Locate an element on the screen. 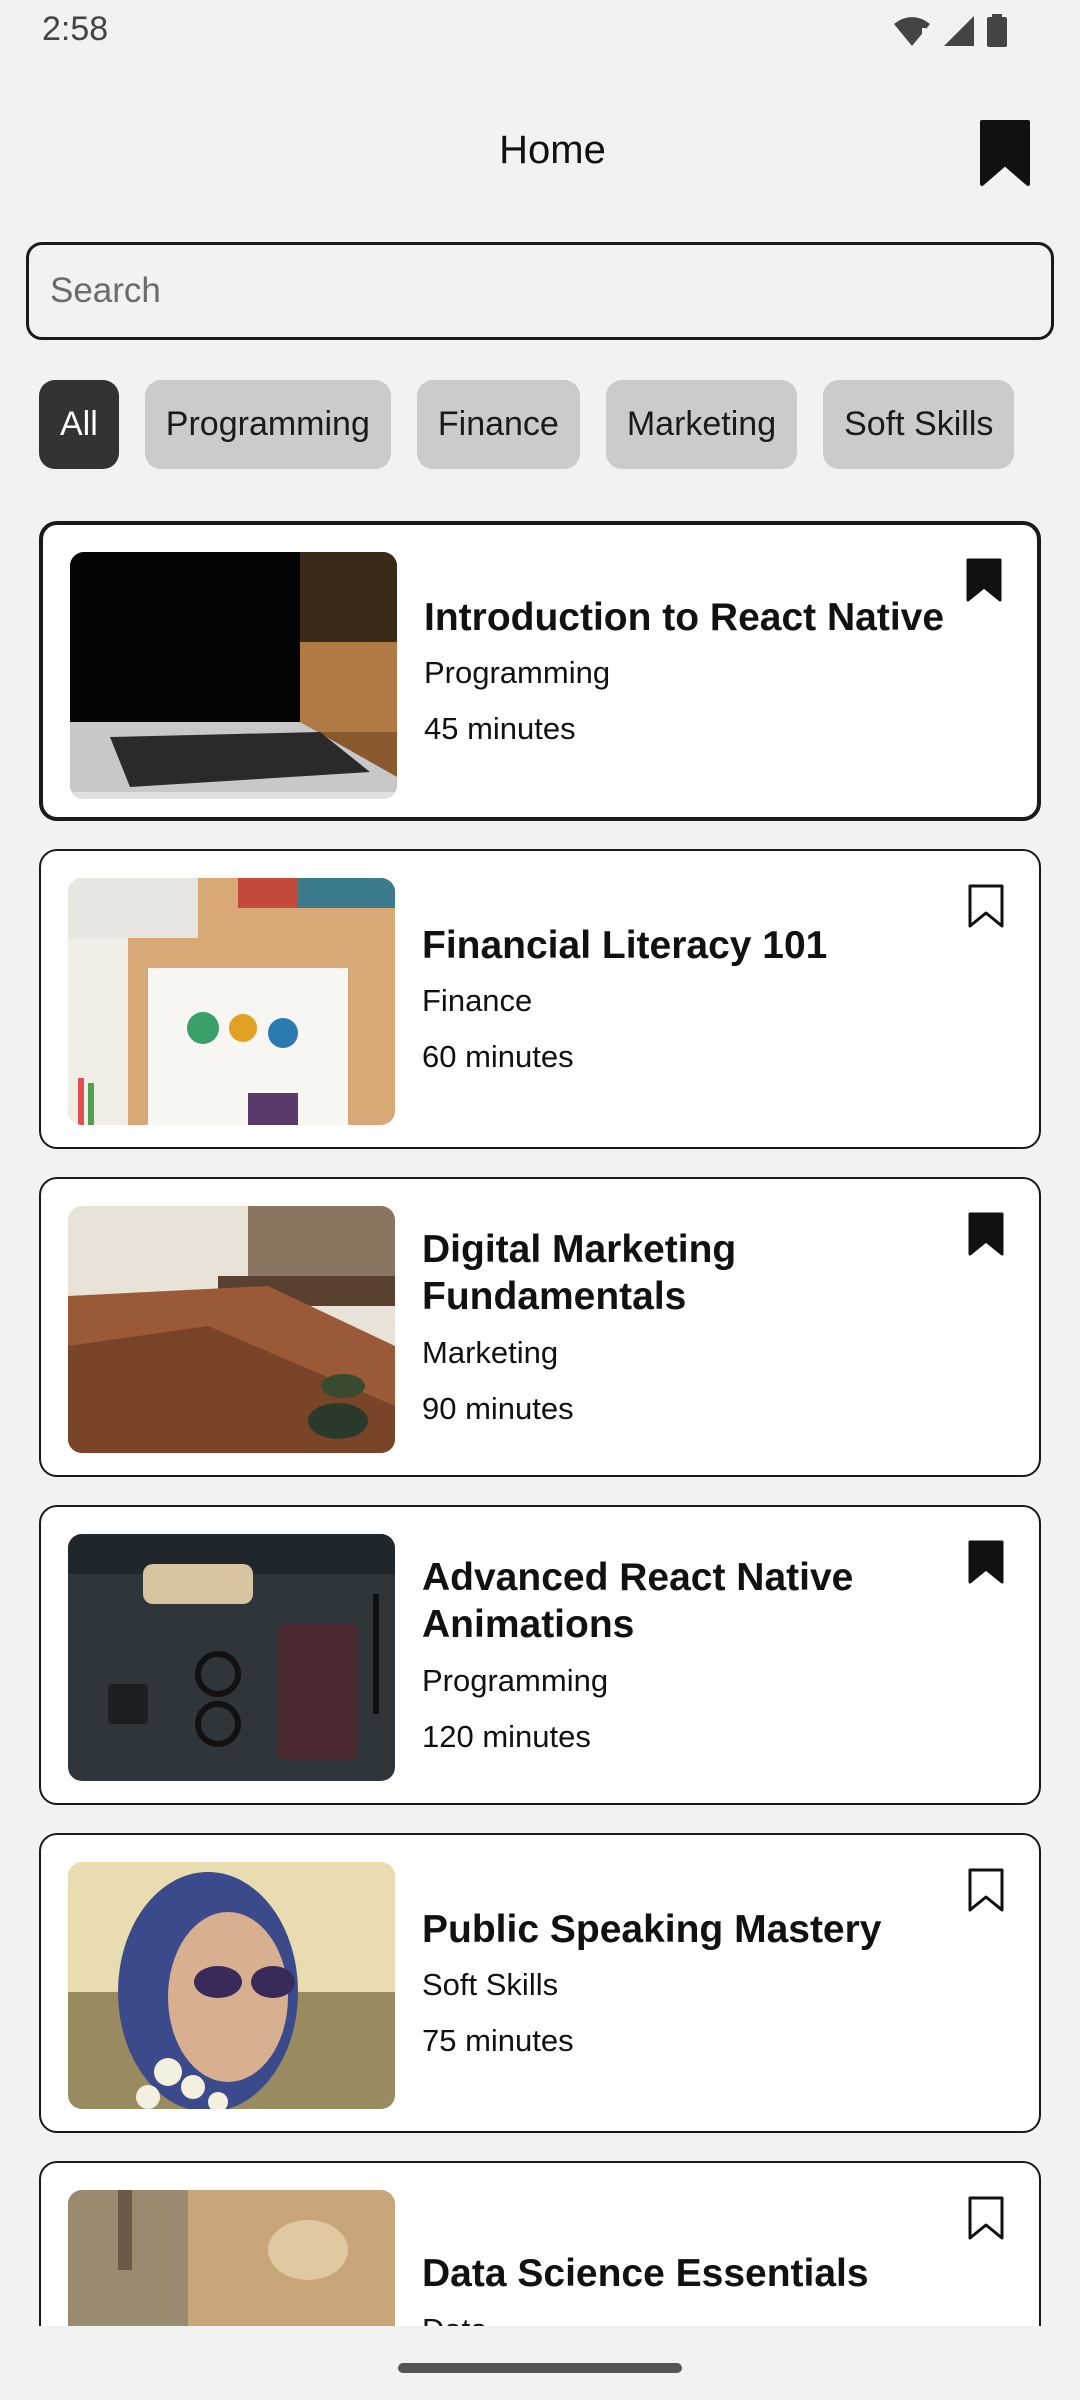  filter-chip-all: All is located at coordinates (79, 424).